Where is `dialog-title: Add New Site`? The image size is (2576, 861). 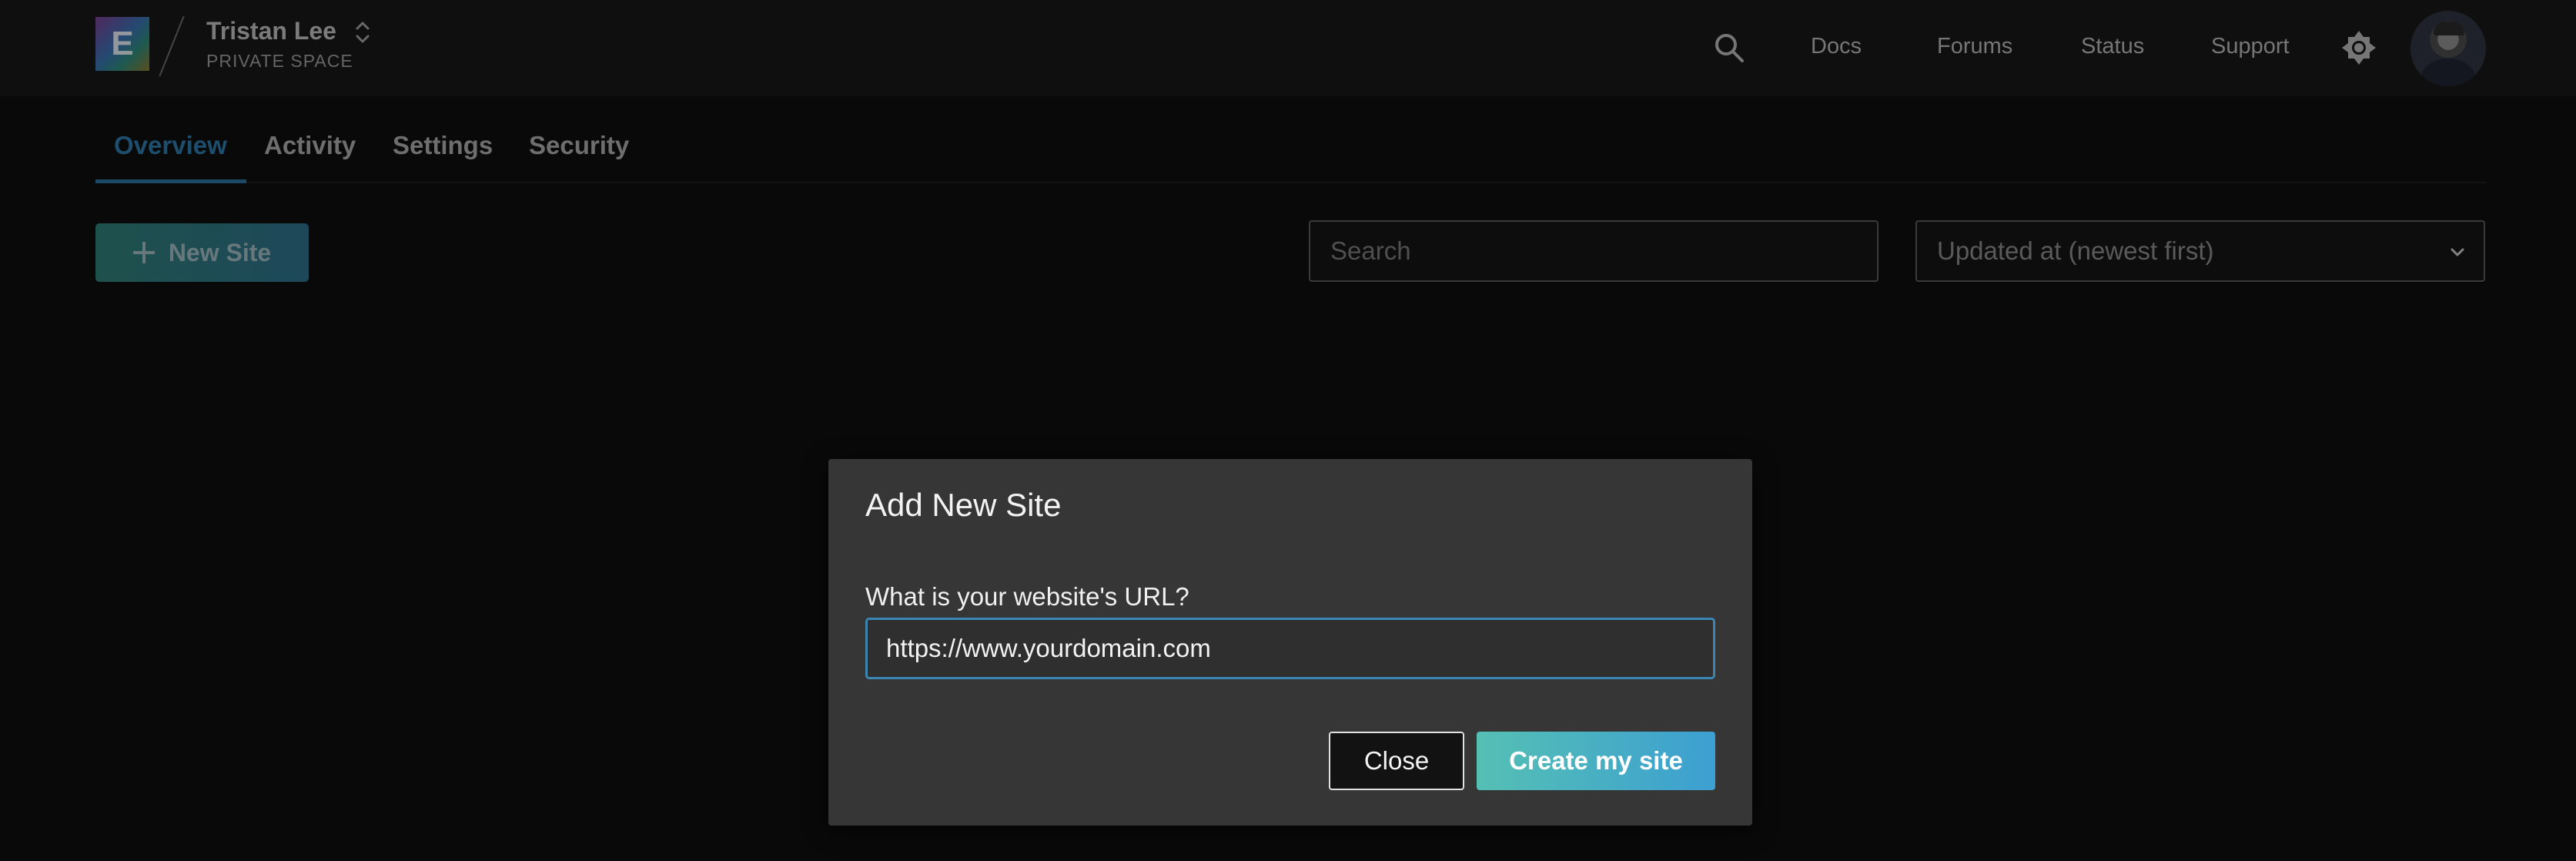 dialog-title: Add New Site is located at coordinates (964, 505).